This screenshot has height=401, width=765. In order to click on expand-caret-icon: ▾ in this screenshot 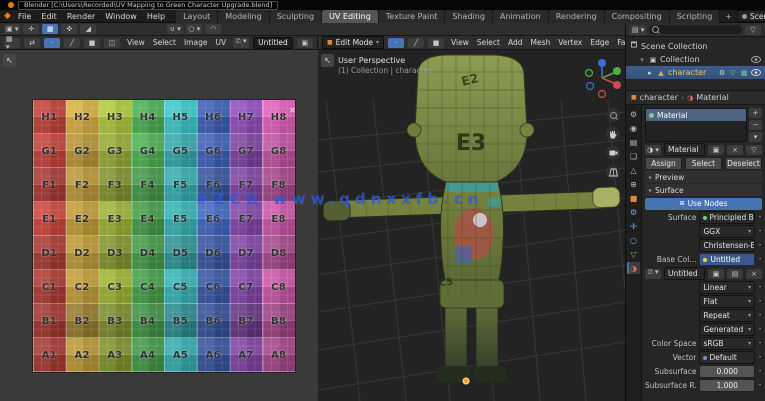, I will do `click(642, 60)`.